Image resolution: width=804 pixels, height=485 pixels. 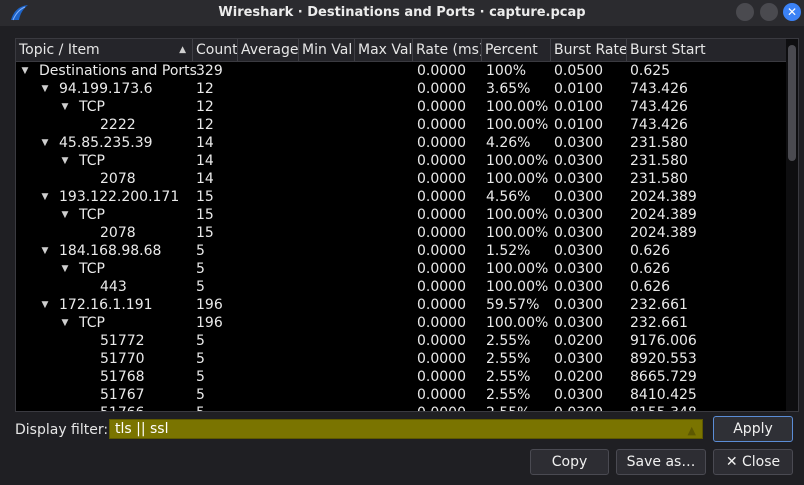 What do you see at coordinates (118, 125) in the screenshot?
I see `row-item: 2222` at bounding box center [118, 125].